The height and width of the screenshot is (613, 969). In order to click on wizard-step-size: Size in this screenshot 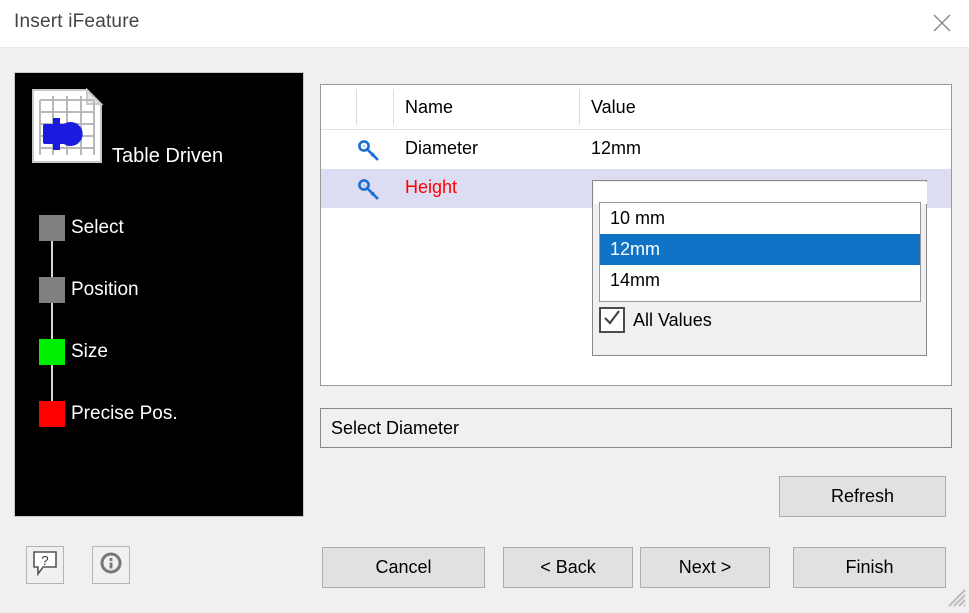, I will do `click(73, 352)`.